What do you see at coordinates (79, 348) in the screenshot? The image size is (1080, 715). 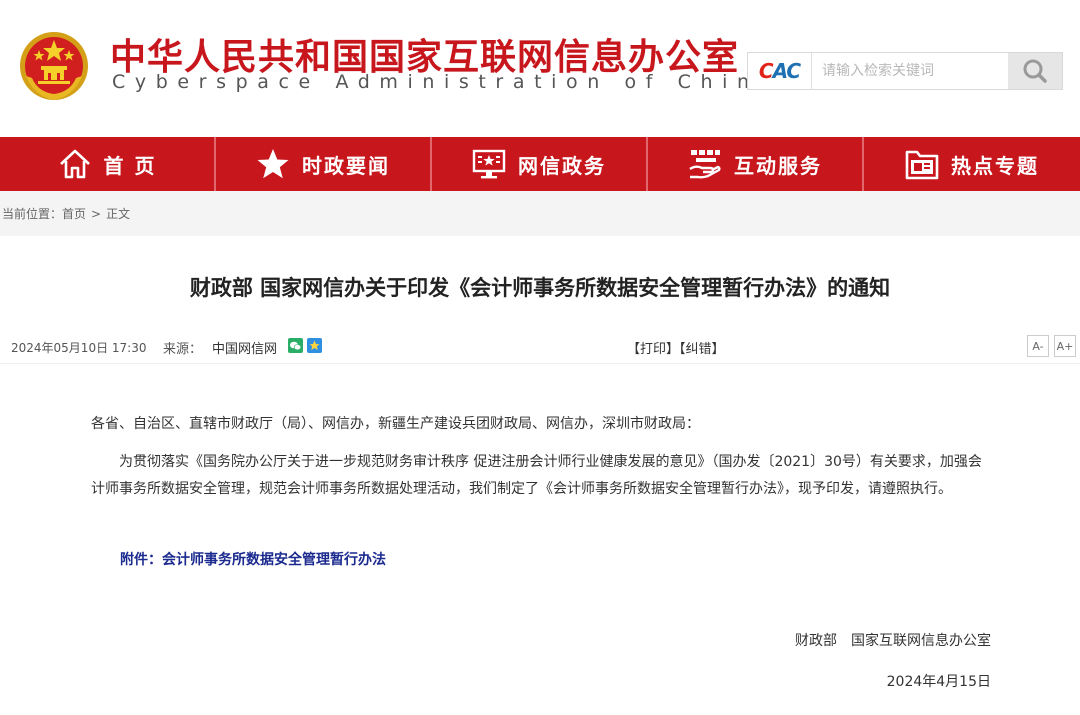 I see `publish-date: 2024年05月10日 17:30` at bounding box center [79, 348].